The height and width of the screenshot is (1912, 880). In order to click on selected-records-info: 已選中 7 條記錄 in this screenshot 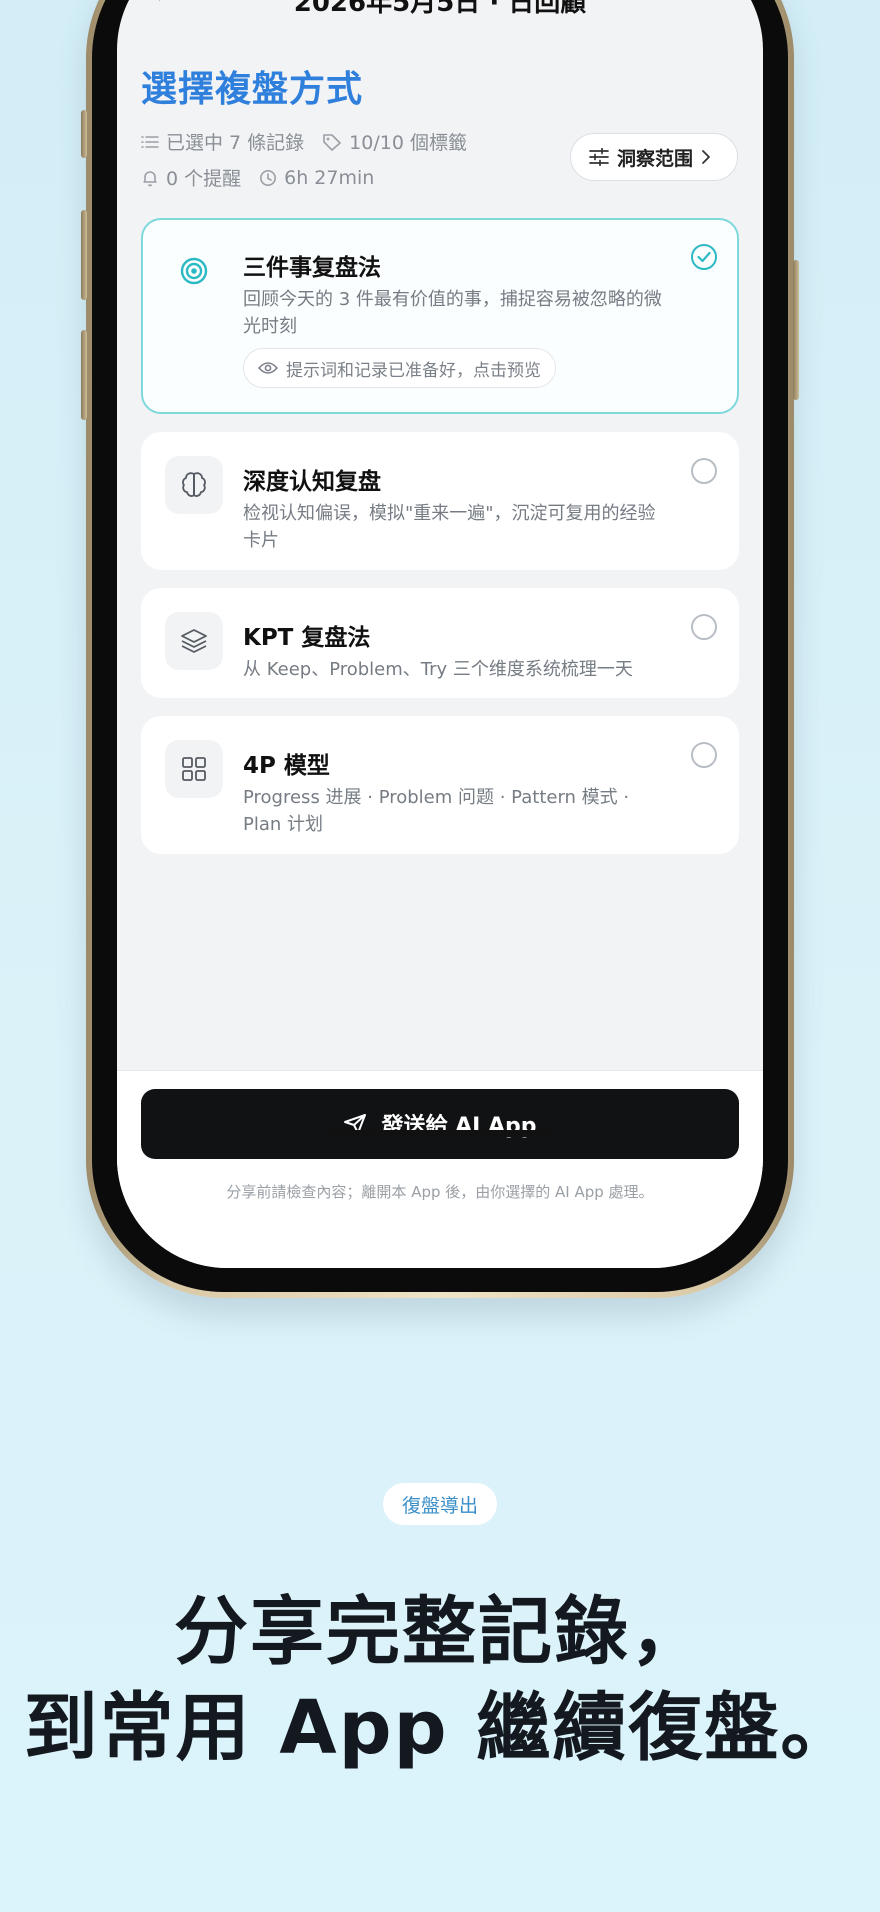, I will do `click(222, 141)`.